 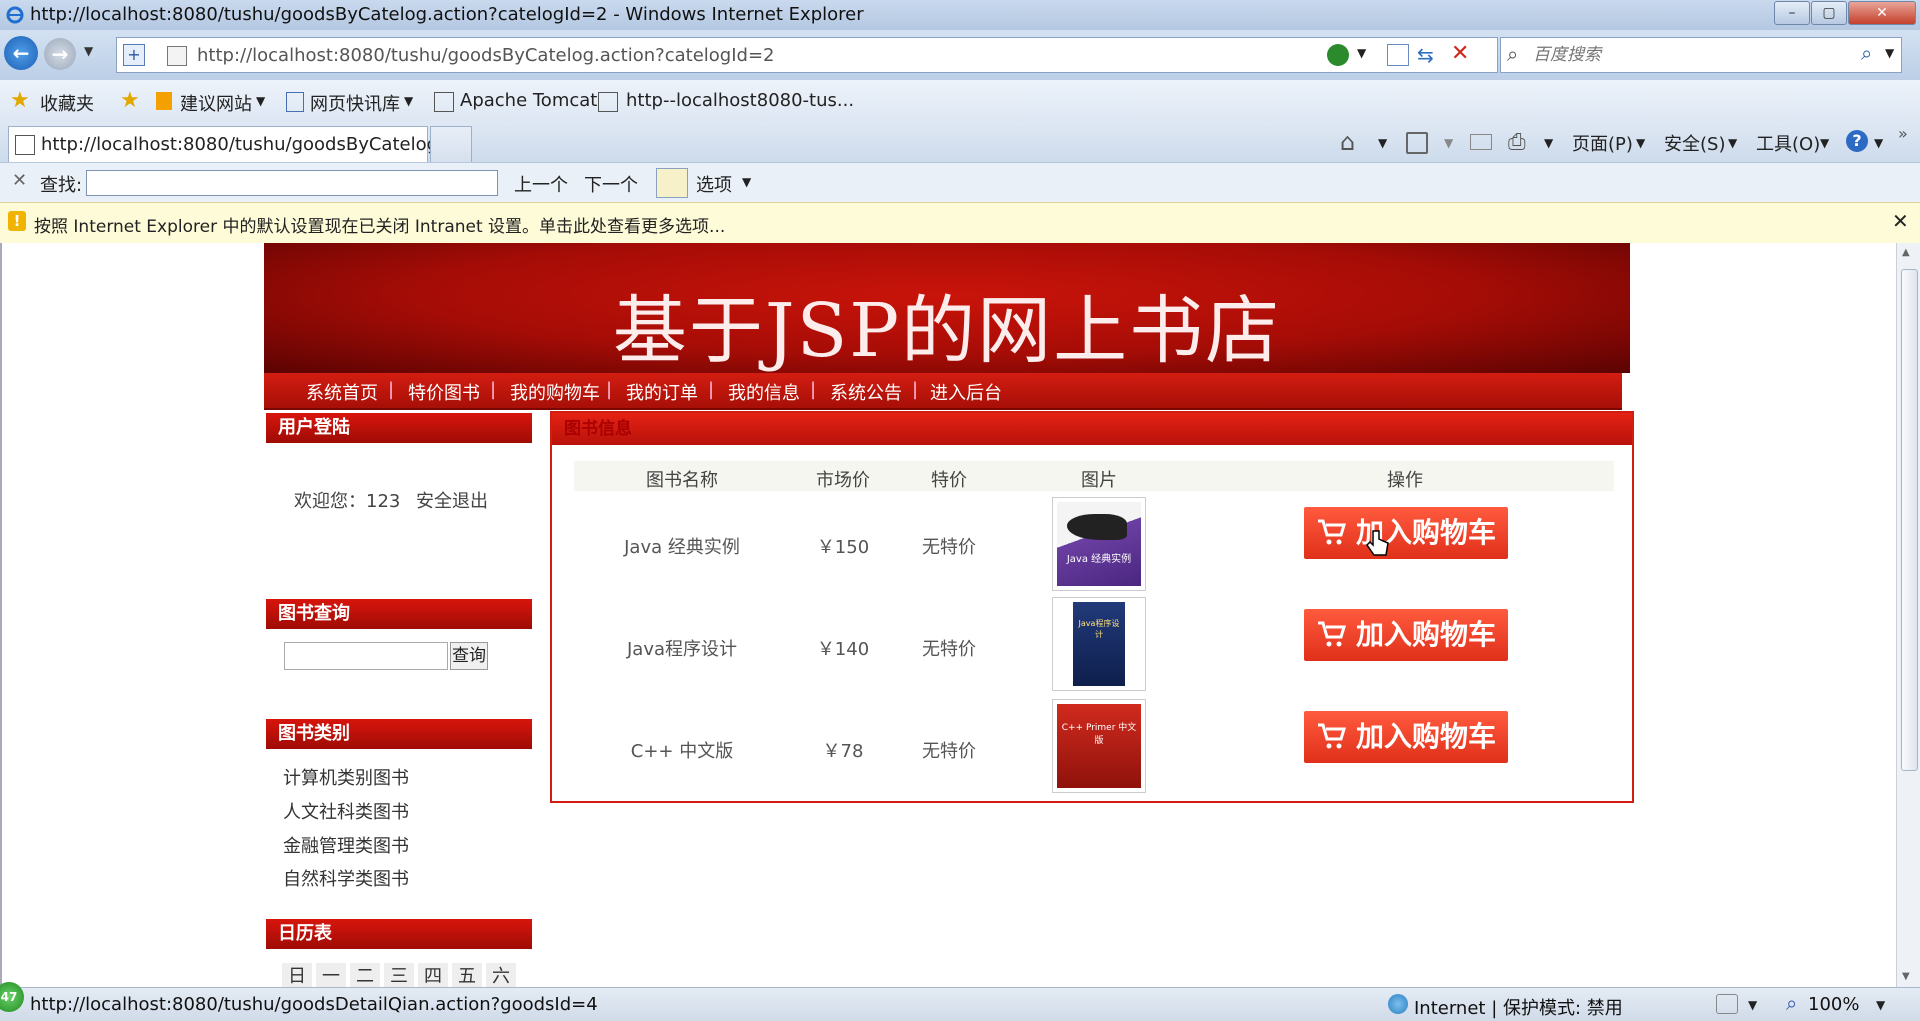 I want to click on fav-apache-tomcat: Apache Tomcat, so click(x=528, y=100).